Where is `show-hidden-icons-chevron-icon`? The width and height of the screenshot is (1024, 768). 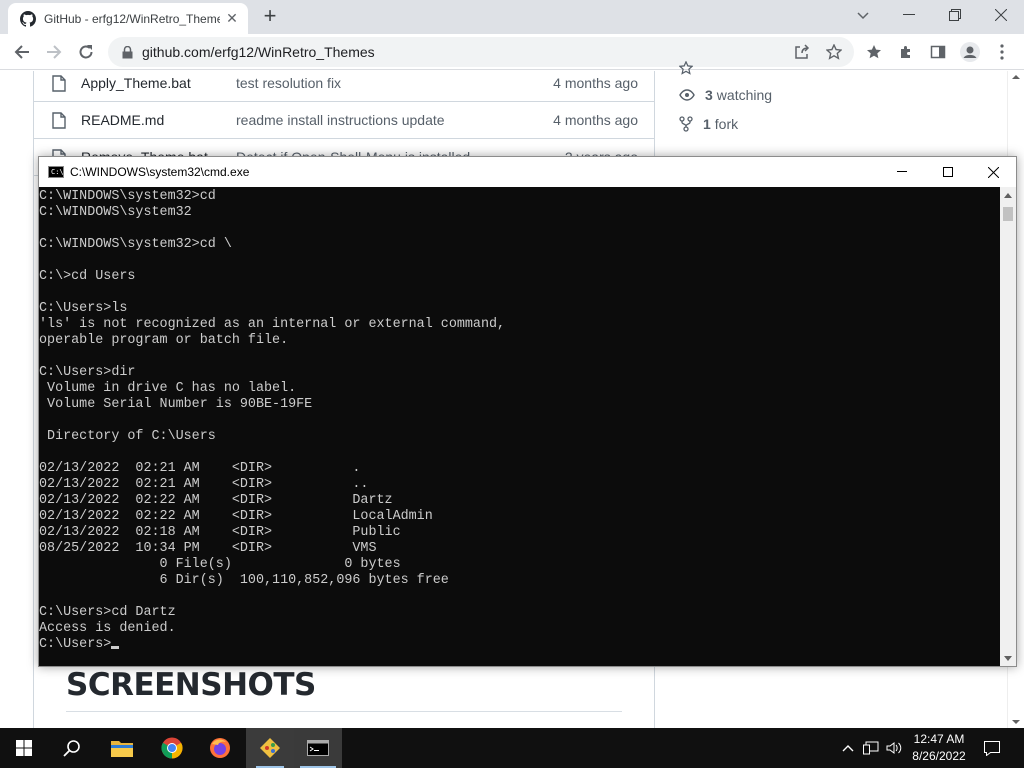 show-hidden-icons-chevron-icon is located at coordinates (848, 748).